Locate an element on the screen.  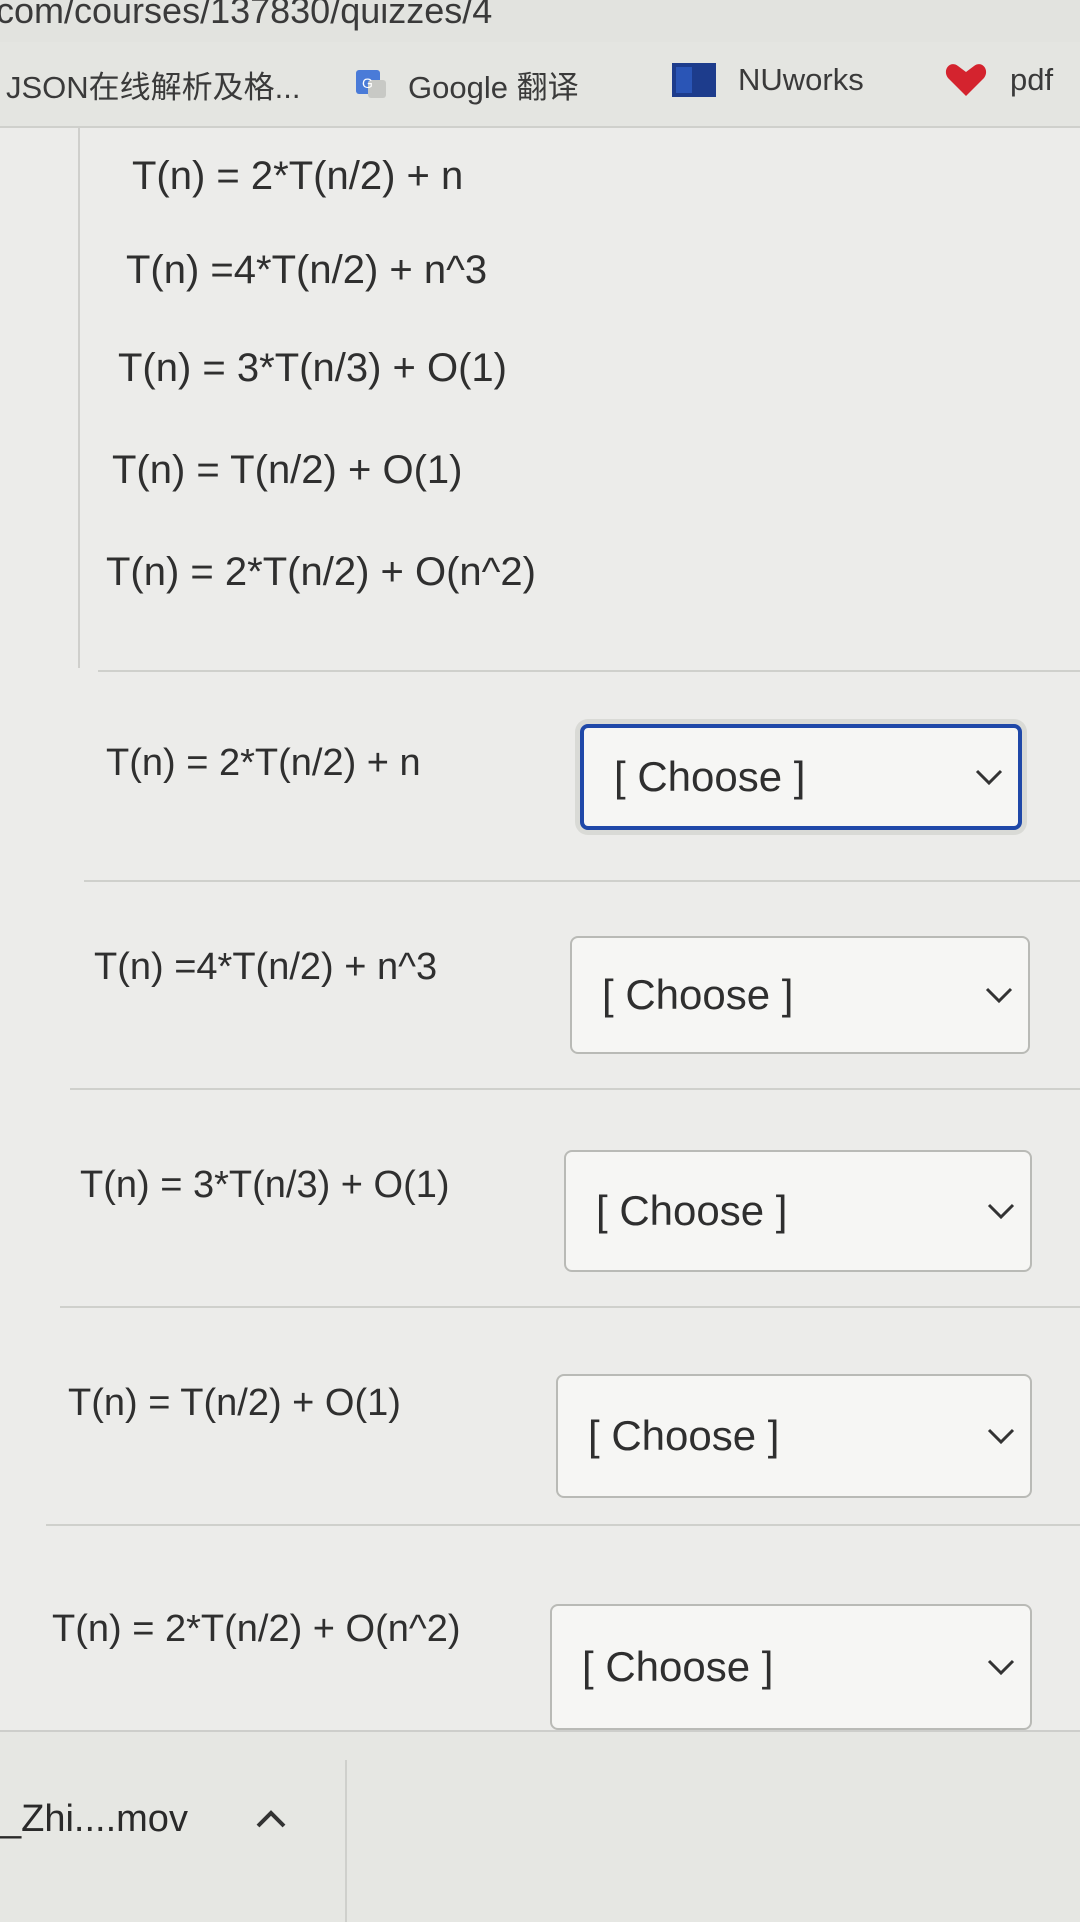
bookmarks-bar: JSON在线解析及格... G Google 翻译 NUworks pdf is located at coordinates (540, 85).